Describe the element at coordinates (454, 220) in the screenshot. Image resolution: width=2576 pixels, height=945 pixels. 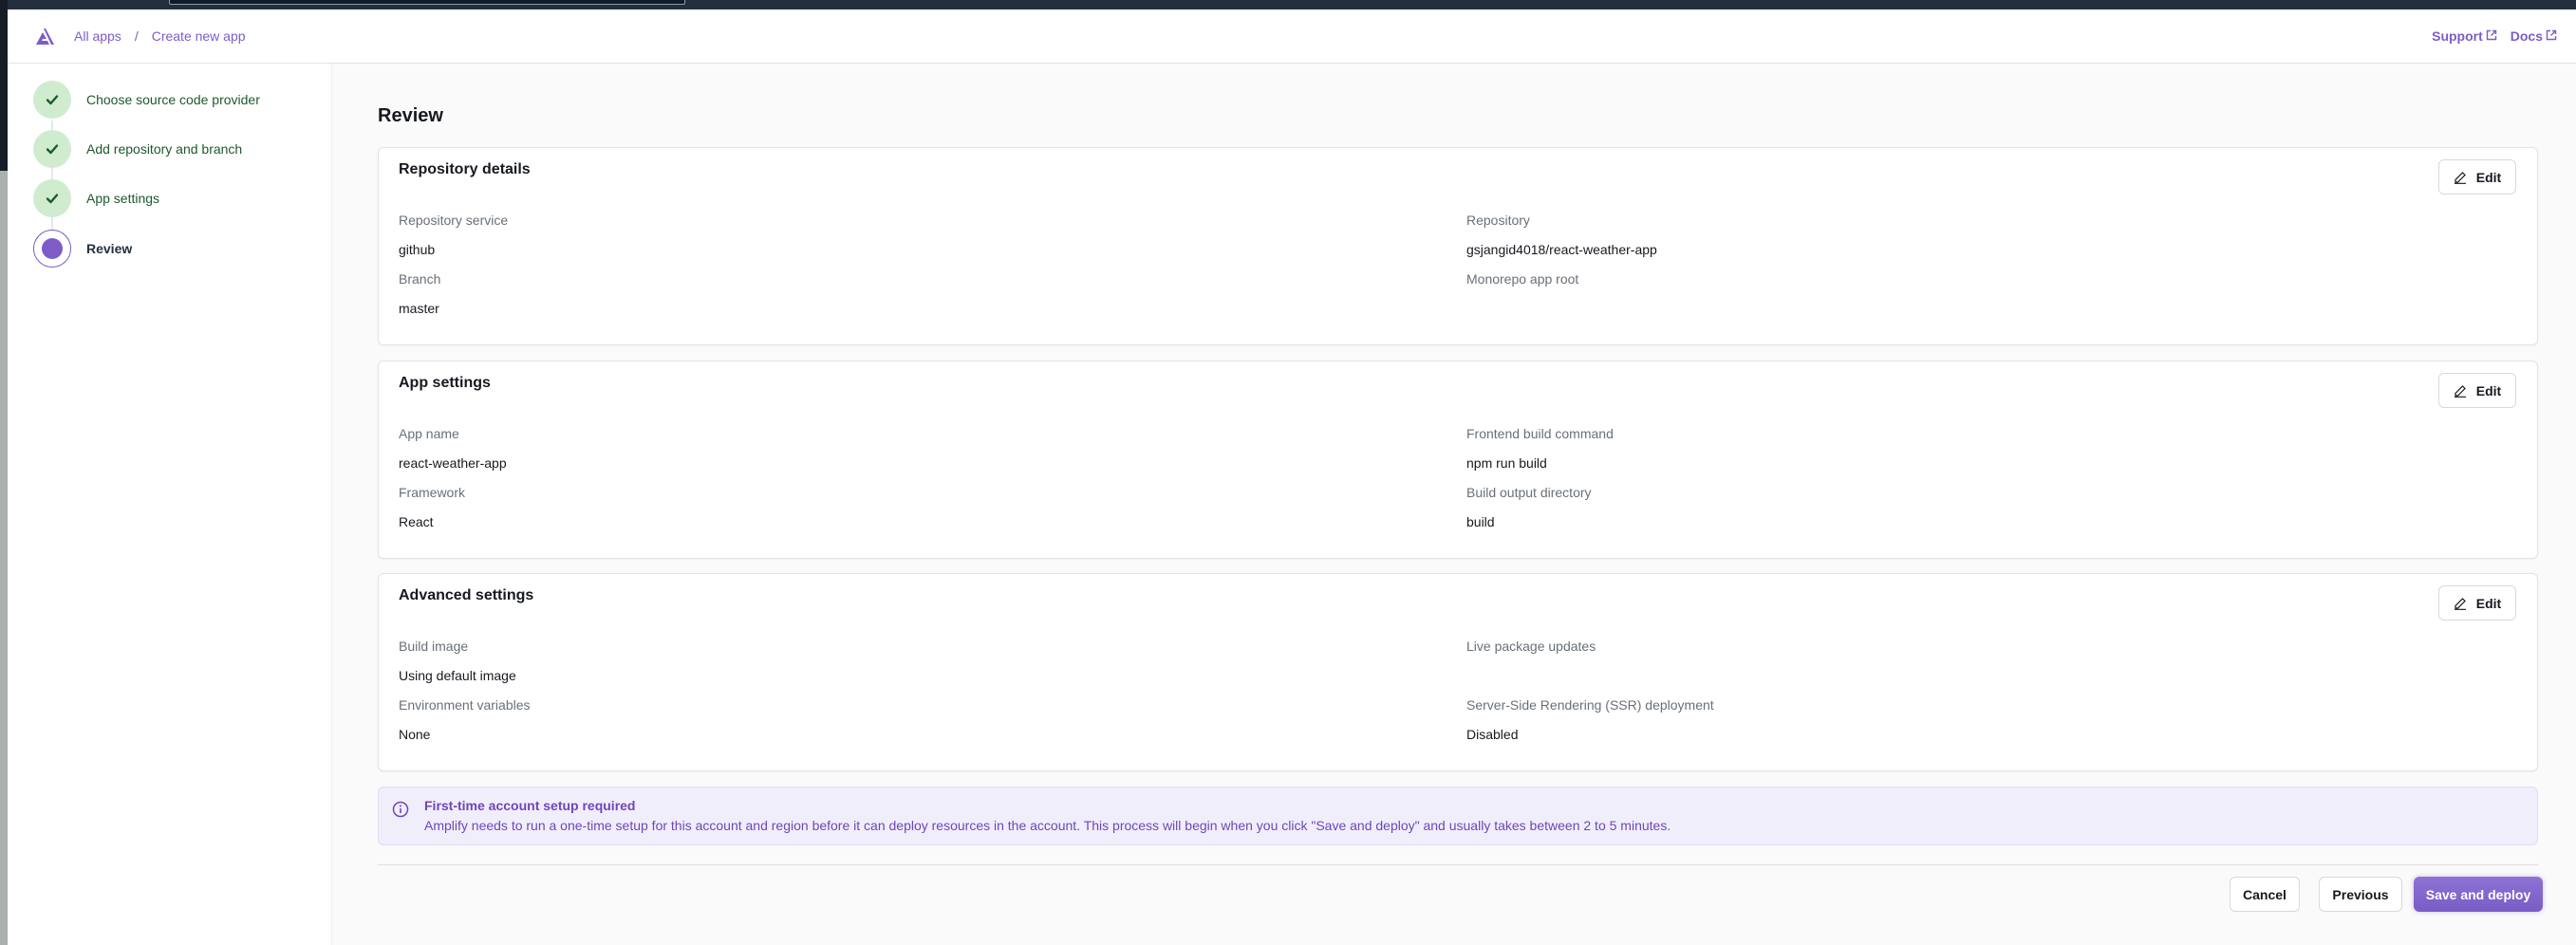
I see `field-label: Repository service` at that location.